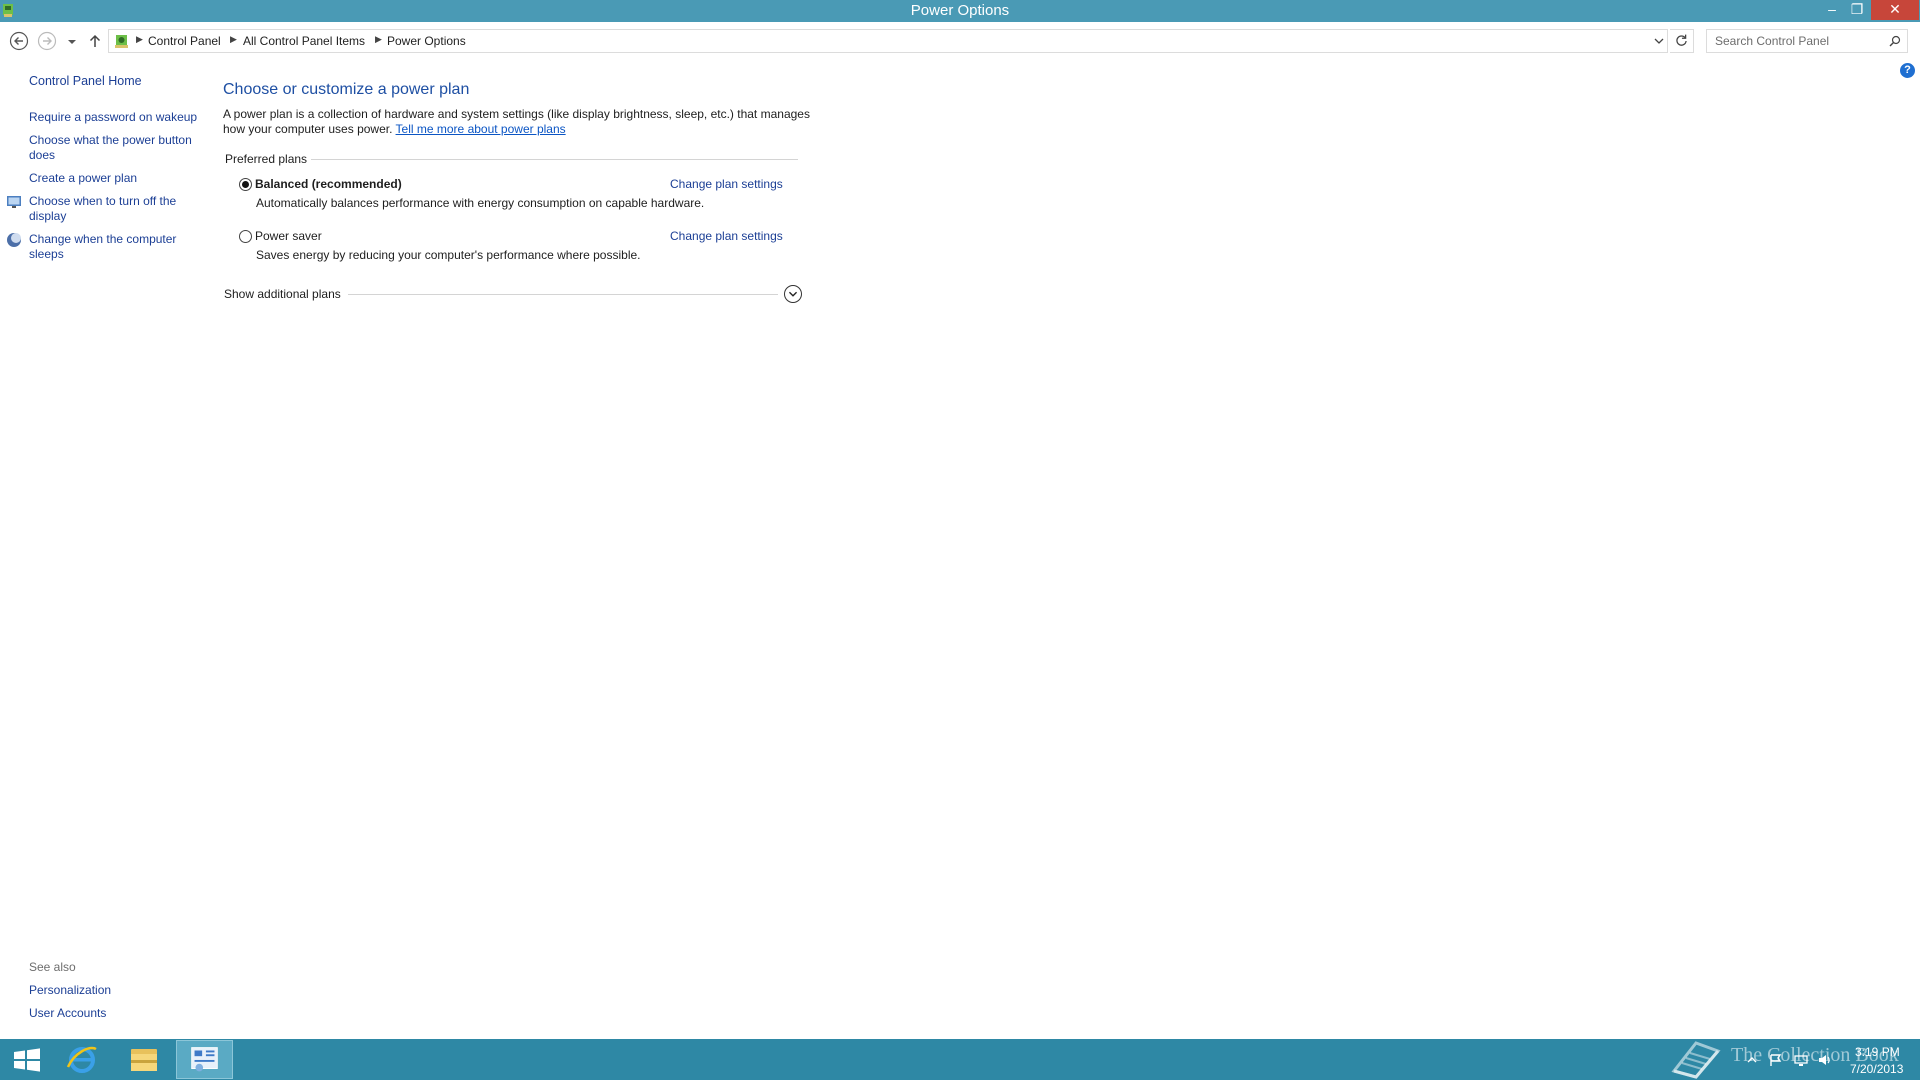 The image size is (1920, 1080). What do you see at coordinates (563, 294) in the screenshot?
I see `additional-plans-divider` at bounding box center [563, 294].